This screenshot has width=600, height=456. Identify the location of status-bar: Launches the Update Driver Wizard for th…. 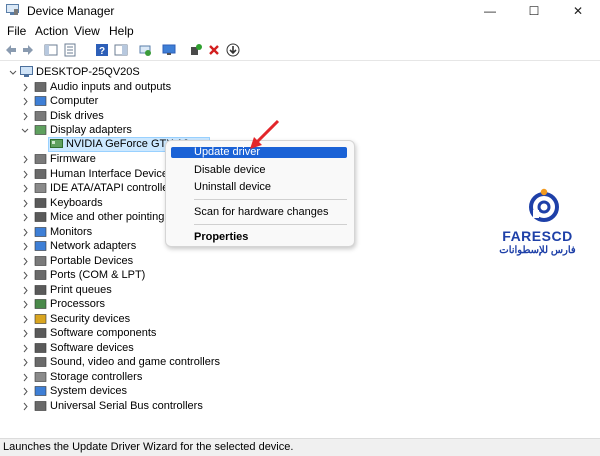
(300, 447).